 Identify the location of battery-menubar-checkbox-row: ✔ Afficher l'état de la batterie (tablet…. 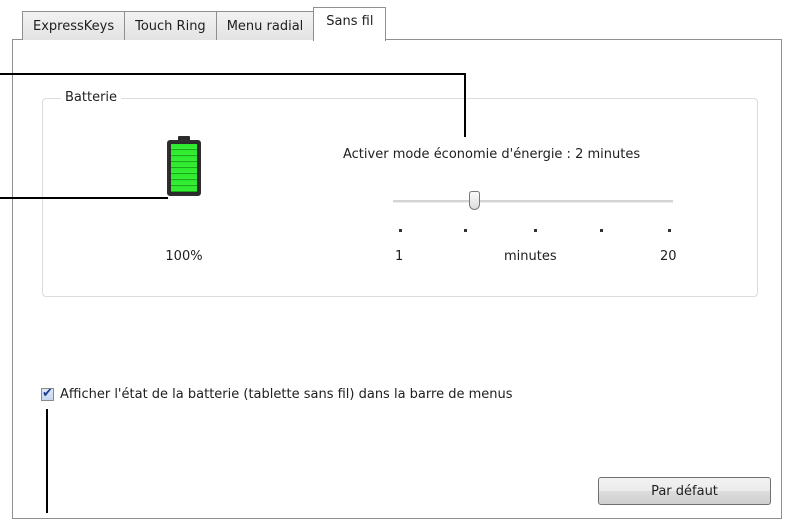
(277, 394).